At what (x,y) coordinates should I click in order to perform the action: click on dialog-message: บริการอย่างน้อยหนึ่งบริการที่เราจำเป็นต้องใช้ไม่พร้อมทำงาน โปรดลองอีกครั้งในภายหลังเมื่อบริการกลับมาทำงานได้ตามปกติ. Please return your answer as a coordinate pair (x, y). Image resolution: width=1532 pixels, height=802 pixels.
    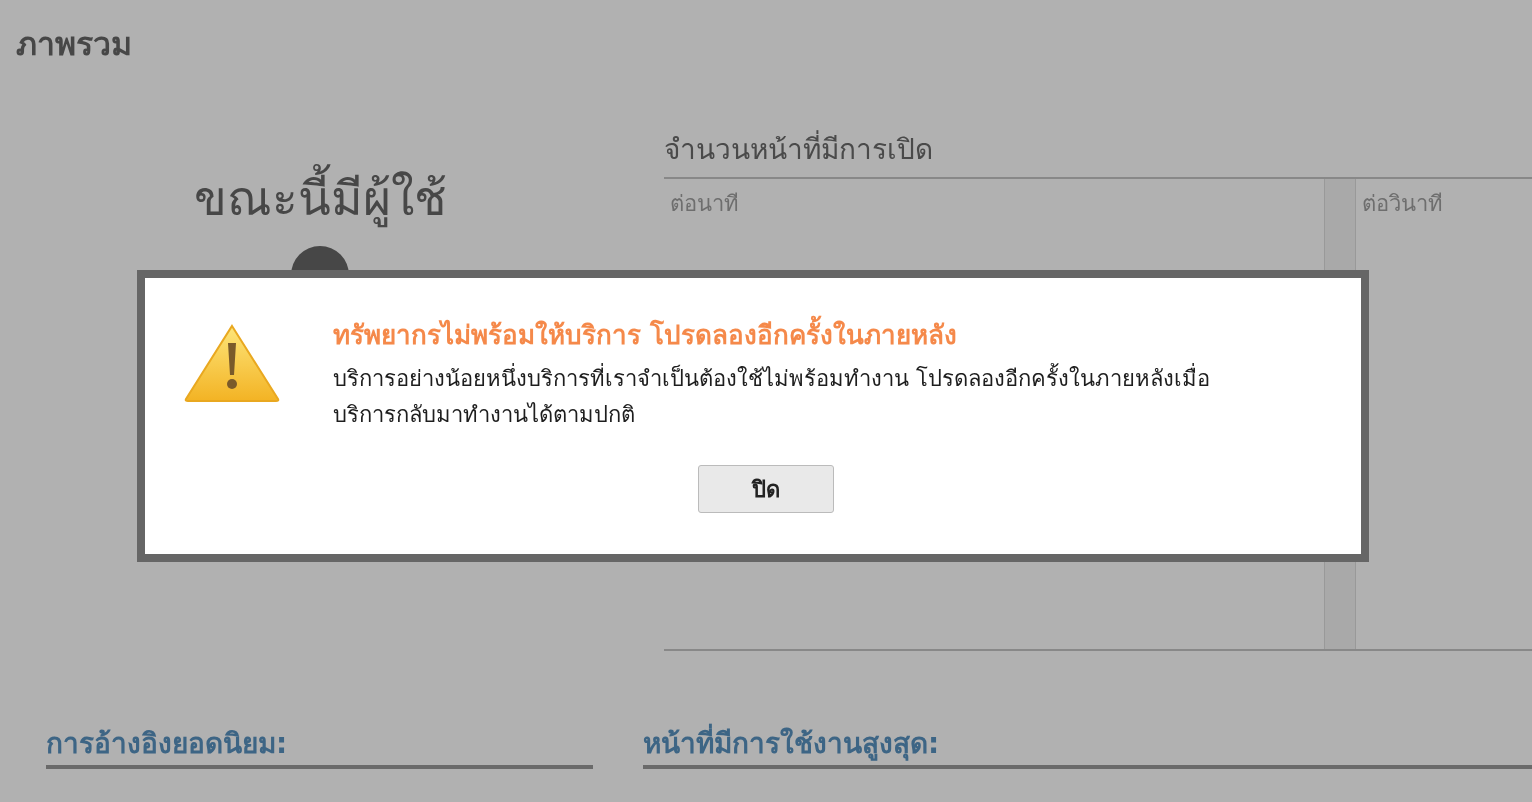
    Looking at the image, I should click on (793, 397).